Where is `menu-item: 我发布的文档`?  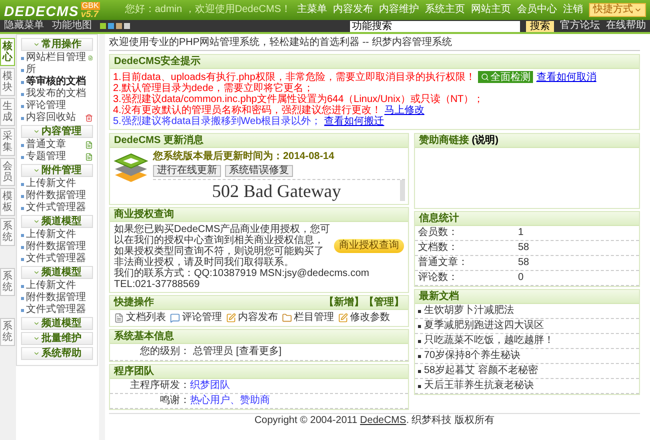 menu-item: 我发布的文档 is located at coordinates (57, 94).